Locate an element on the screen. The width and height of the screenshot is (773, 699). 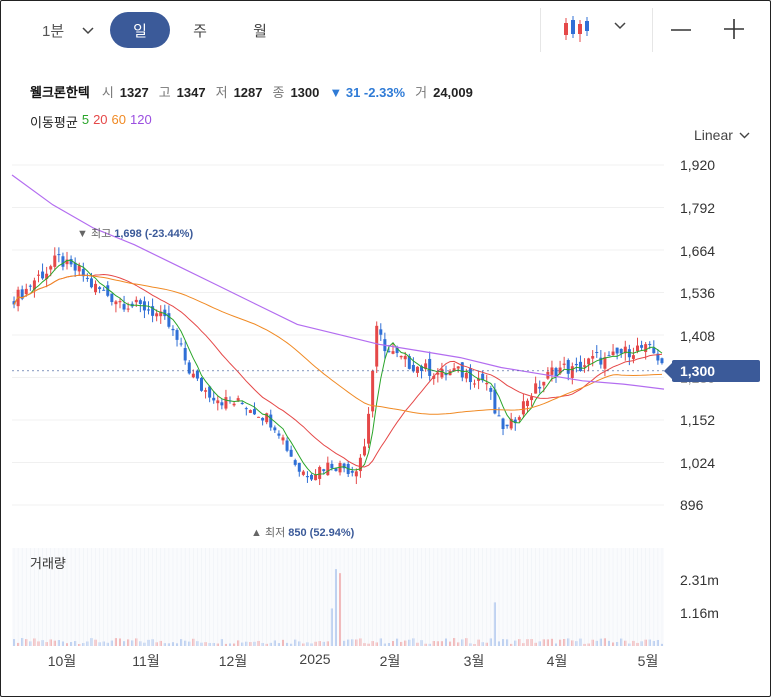
x-tick: 2월 is located at coordinates (390, 661).